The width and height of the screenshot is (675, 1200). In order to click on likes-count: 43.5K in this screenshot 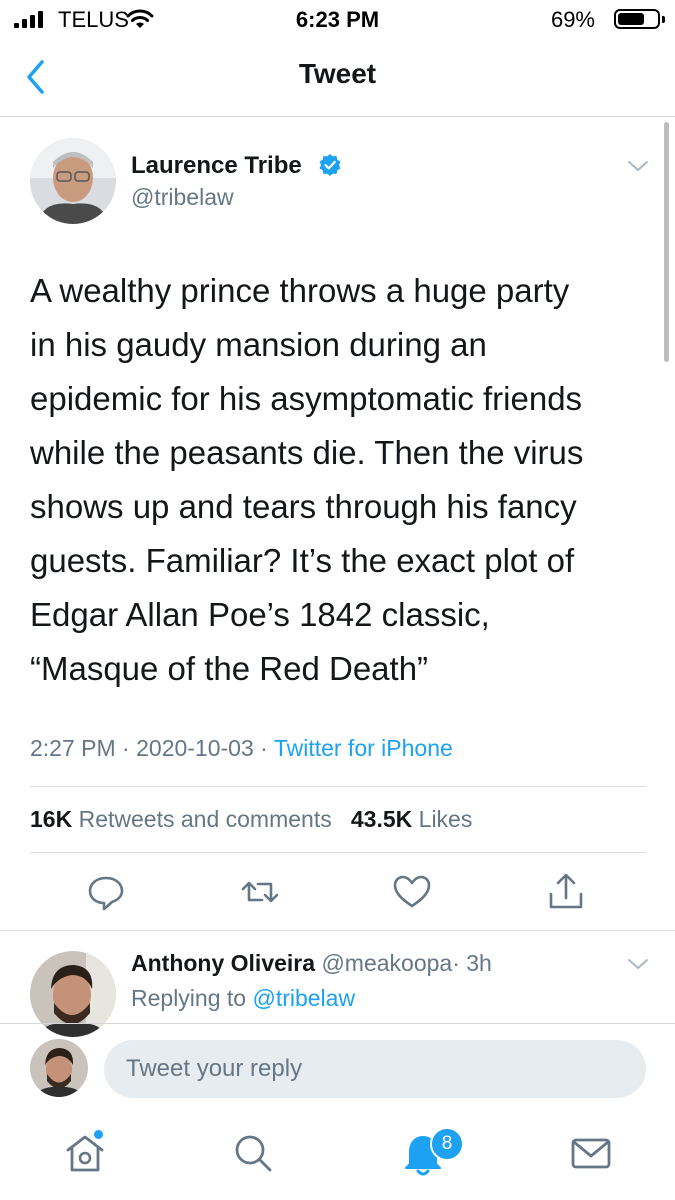, I will do `click(381, 819)`.